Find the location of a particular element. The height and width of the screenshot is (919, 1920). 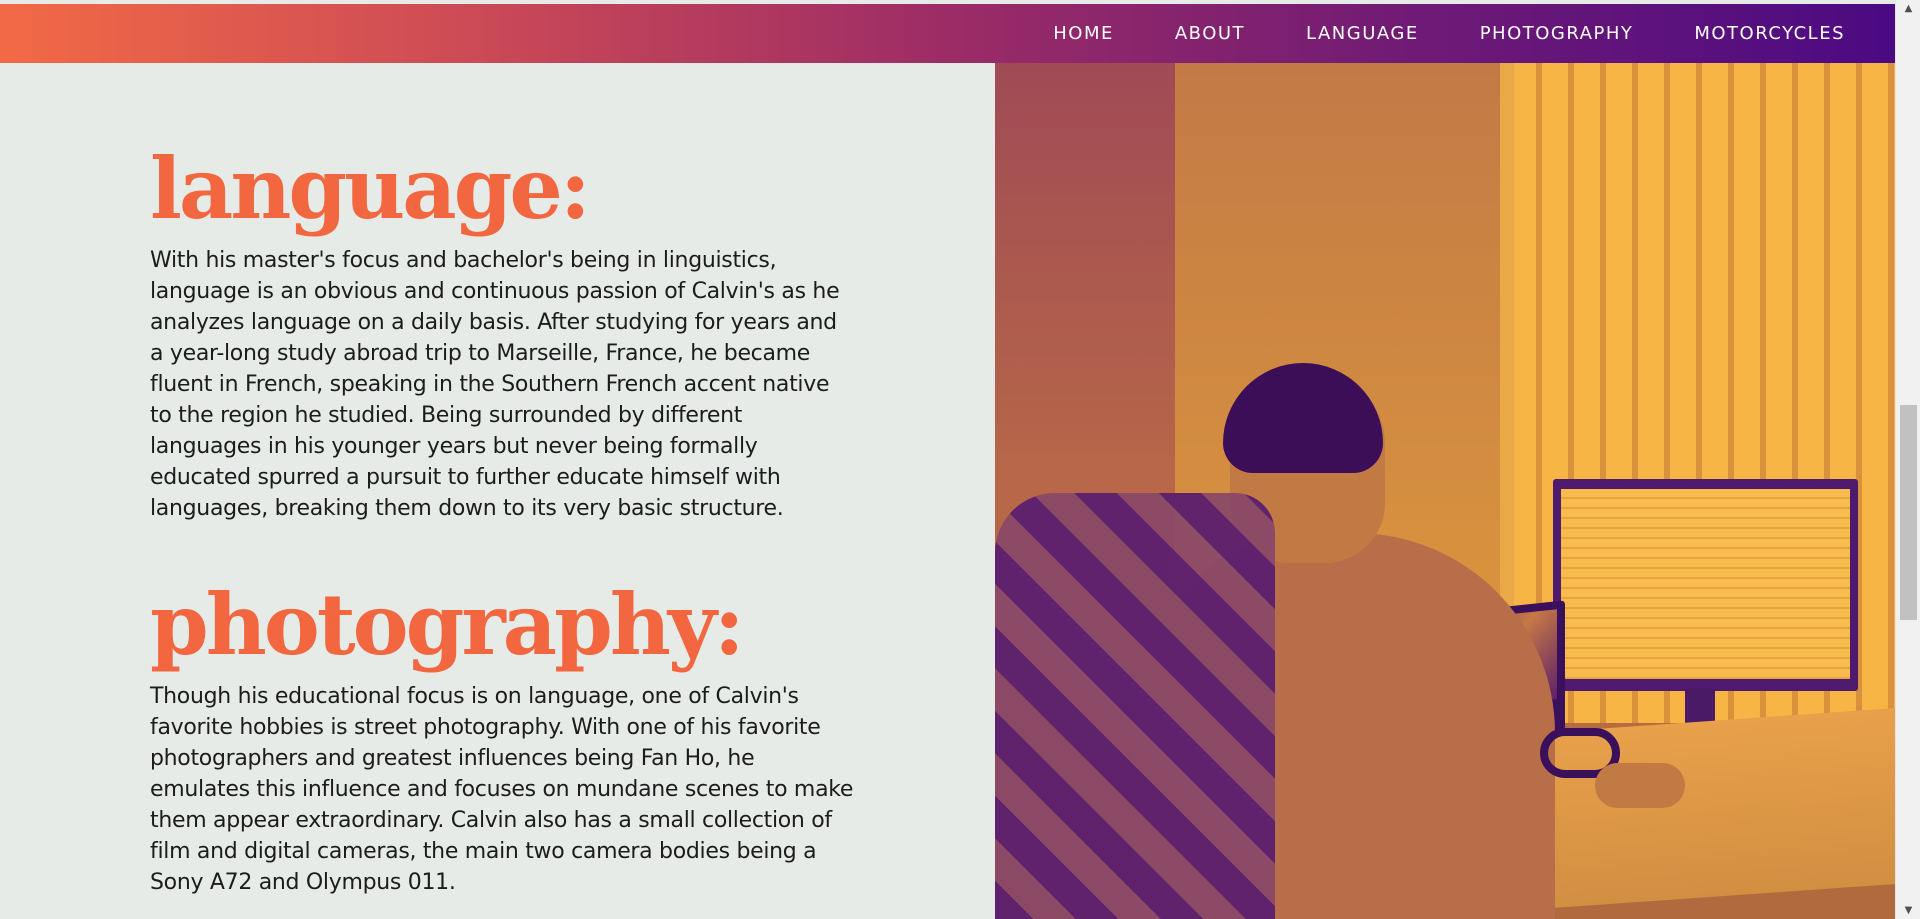

photo-person-hand is located at coordinates (1640, 785).